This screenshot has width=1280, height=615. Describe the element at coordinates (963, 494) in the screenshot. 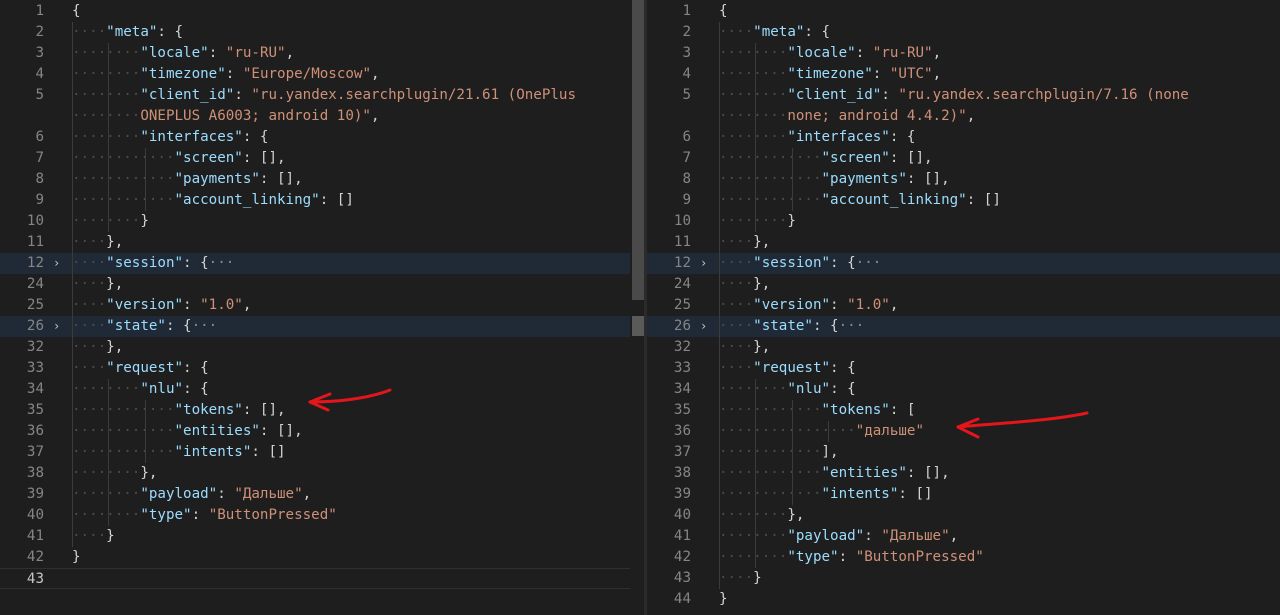

I see `code-line: 39 ············"intents": []` at that location.